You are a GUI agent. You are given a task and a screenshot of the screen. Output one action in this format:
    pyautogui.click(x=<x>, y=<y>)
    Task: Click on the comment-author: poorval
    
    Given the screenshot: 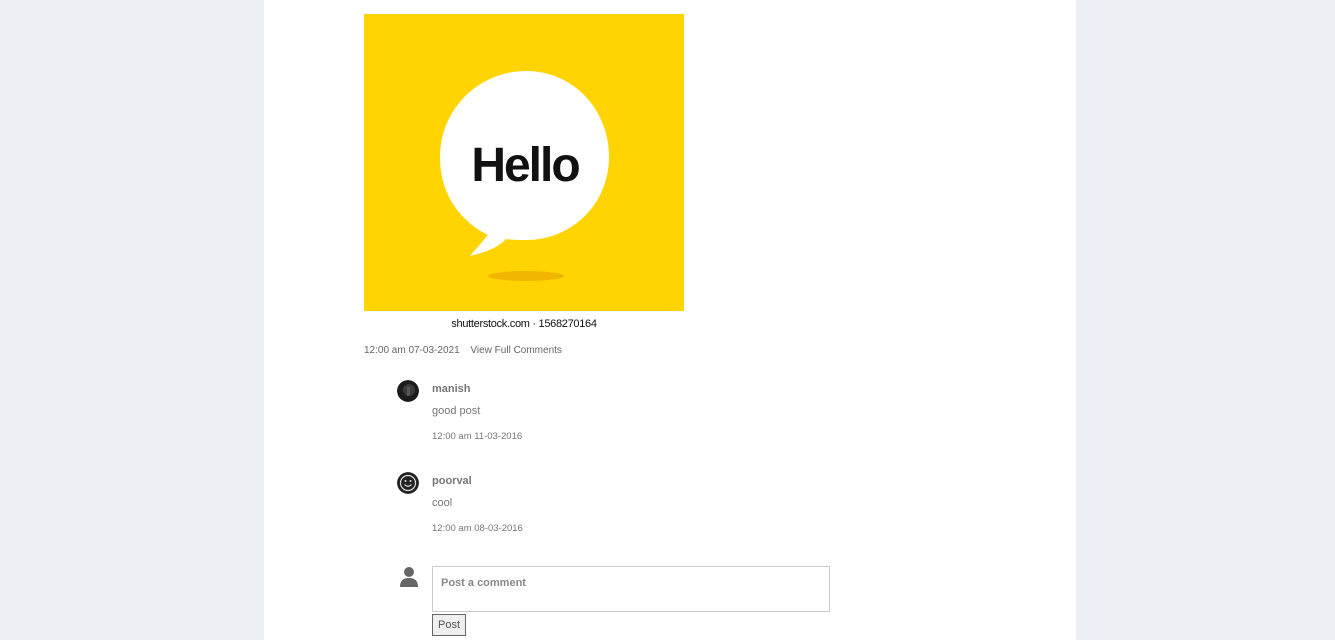 What is the action you would take?
    pyautogui.click(x=452, y=481)
    